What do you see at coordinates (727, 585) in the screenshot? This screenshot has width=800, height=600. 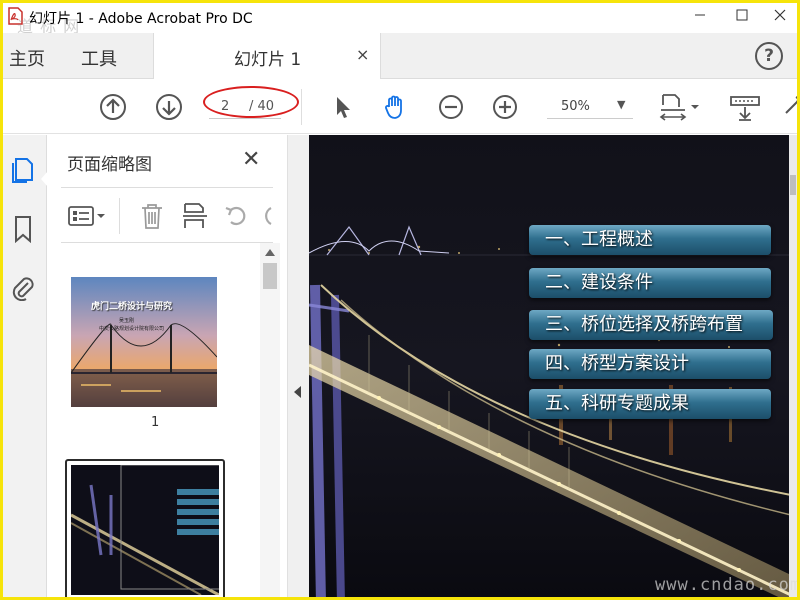 I see `watermark-bottom: www.cndao.com` at bounding box center [727, 585].